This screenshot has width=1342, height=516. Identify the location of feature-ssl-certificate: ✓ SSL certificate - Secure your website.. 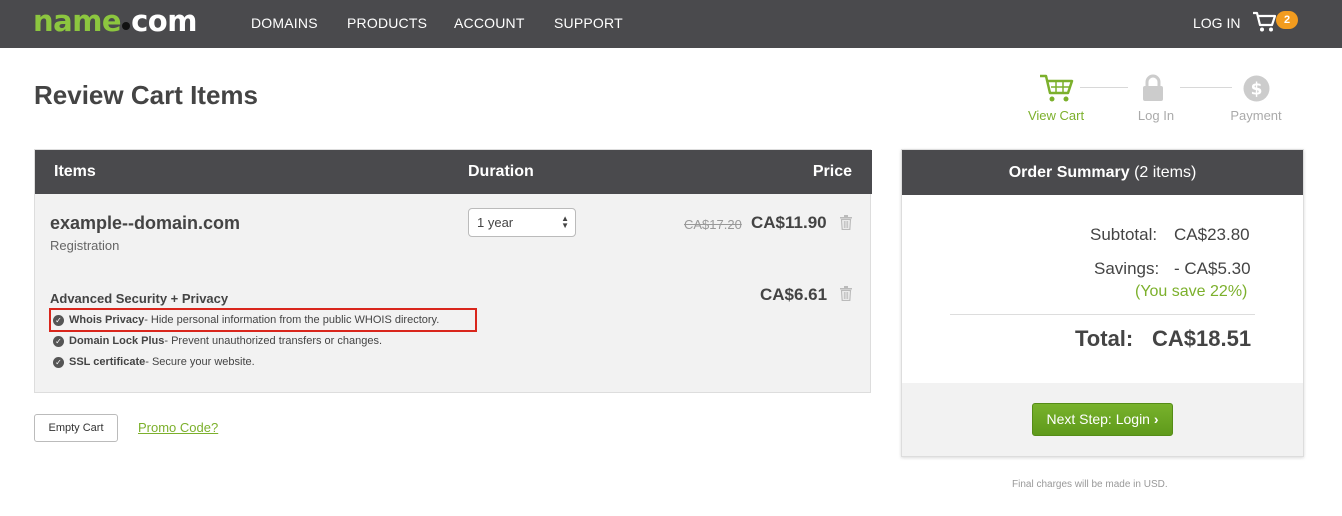
(154, 362).